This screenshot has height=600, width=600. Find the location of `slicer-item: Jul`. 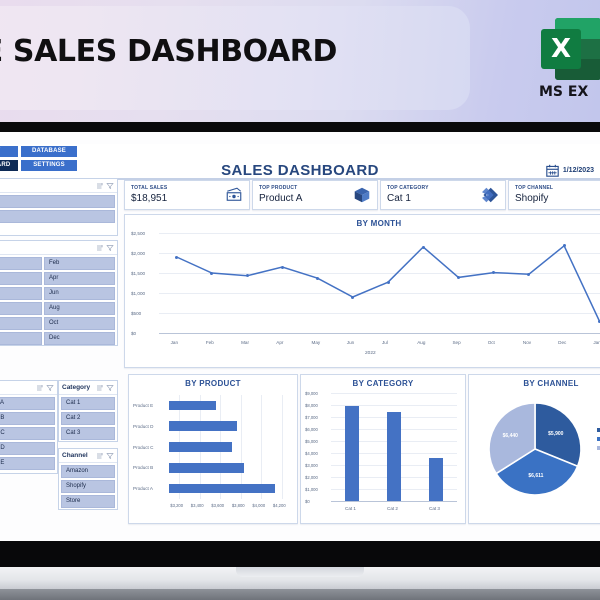

slicer-item: Jul is located at coordinates (21, 308).